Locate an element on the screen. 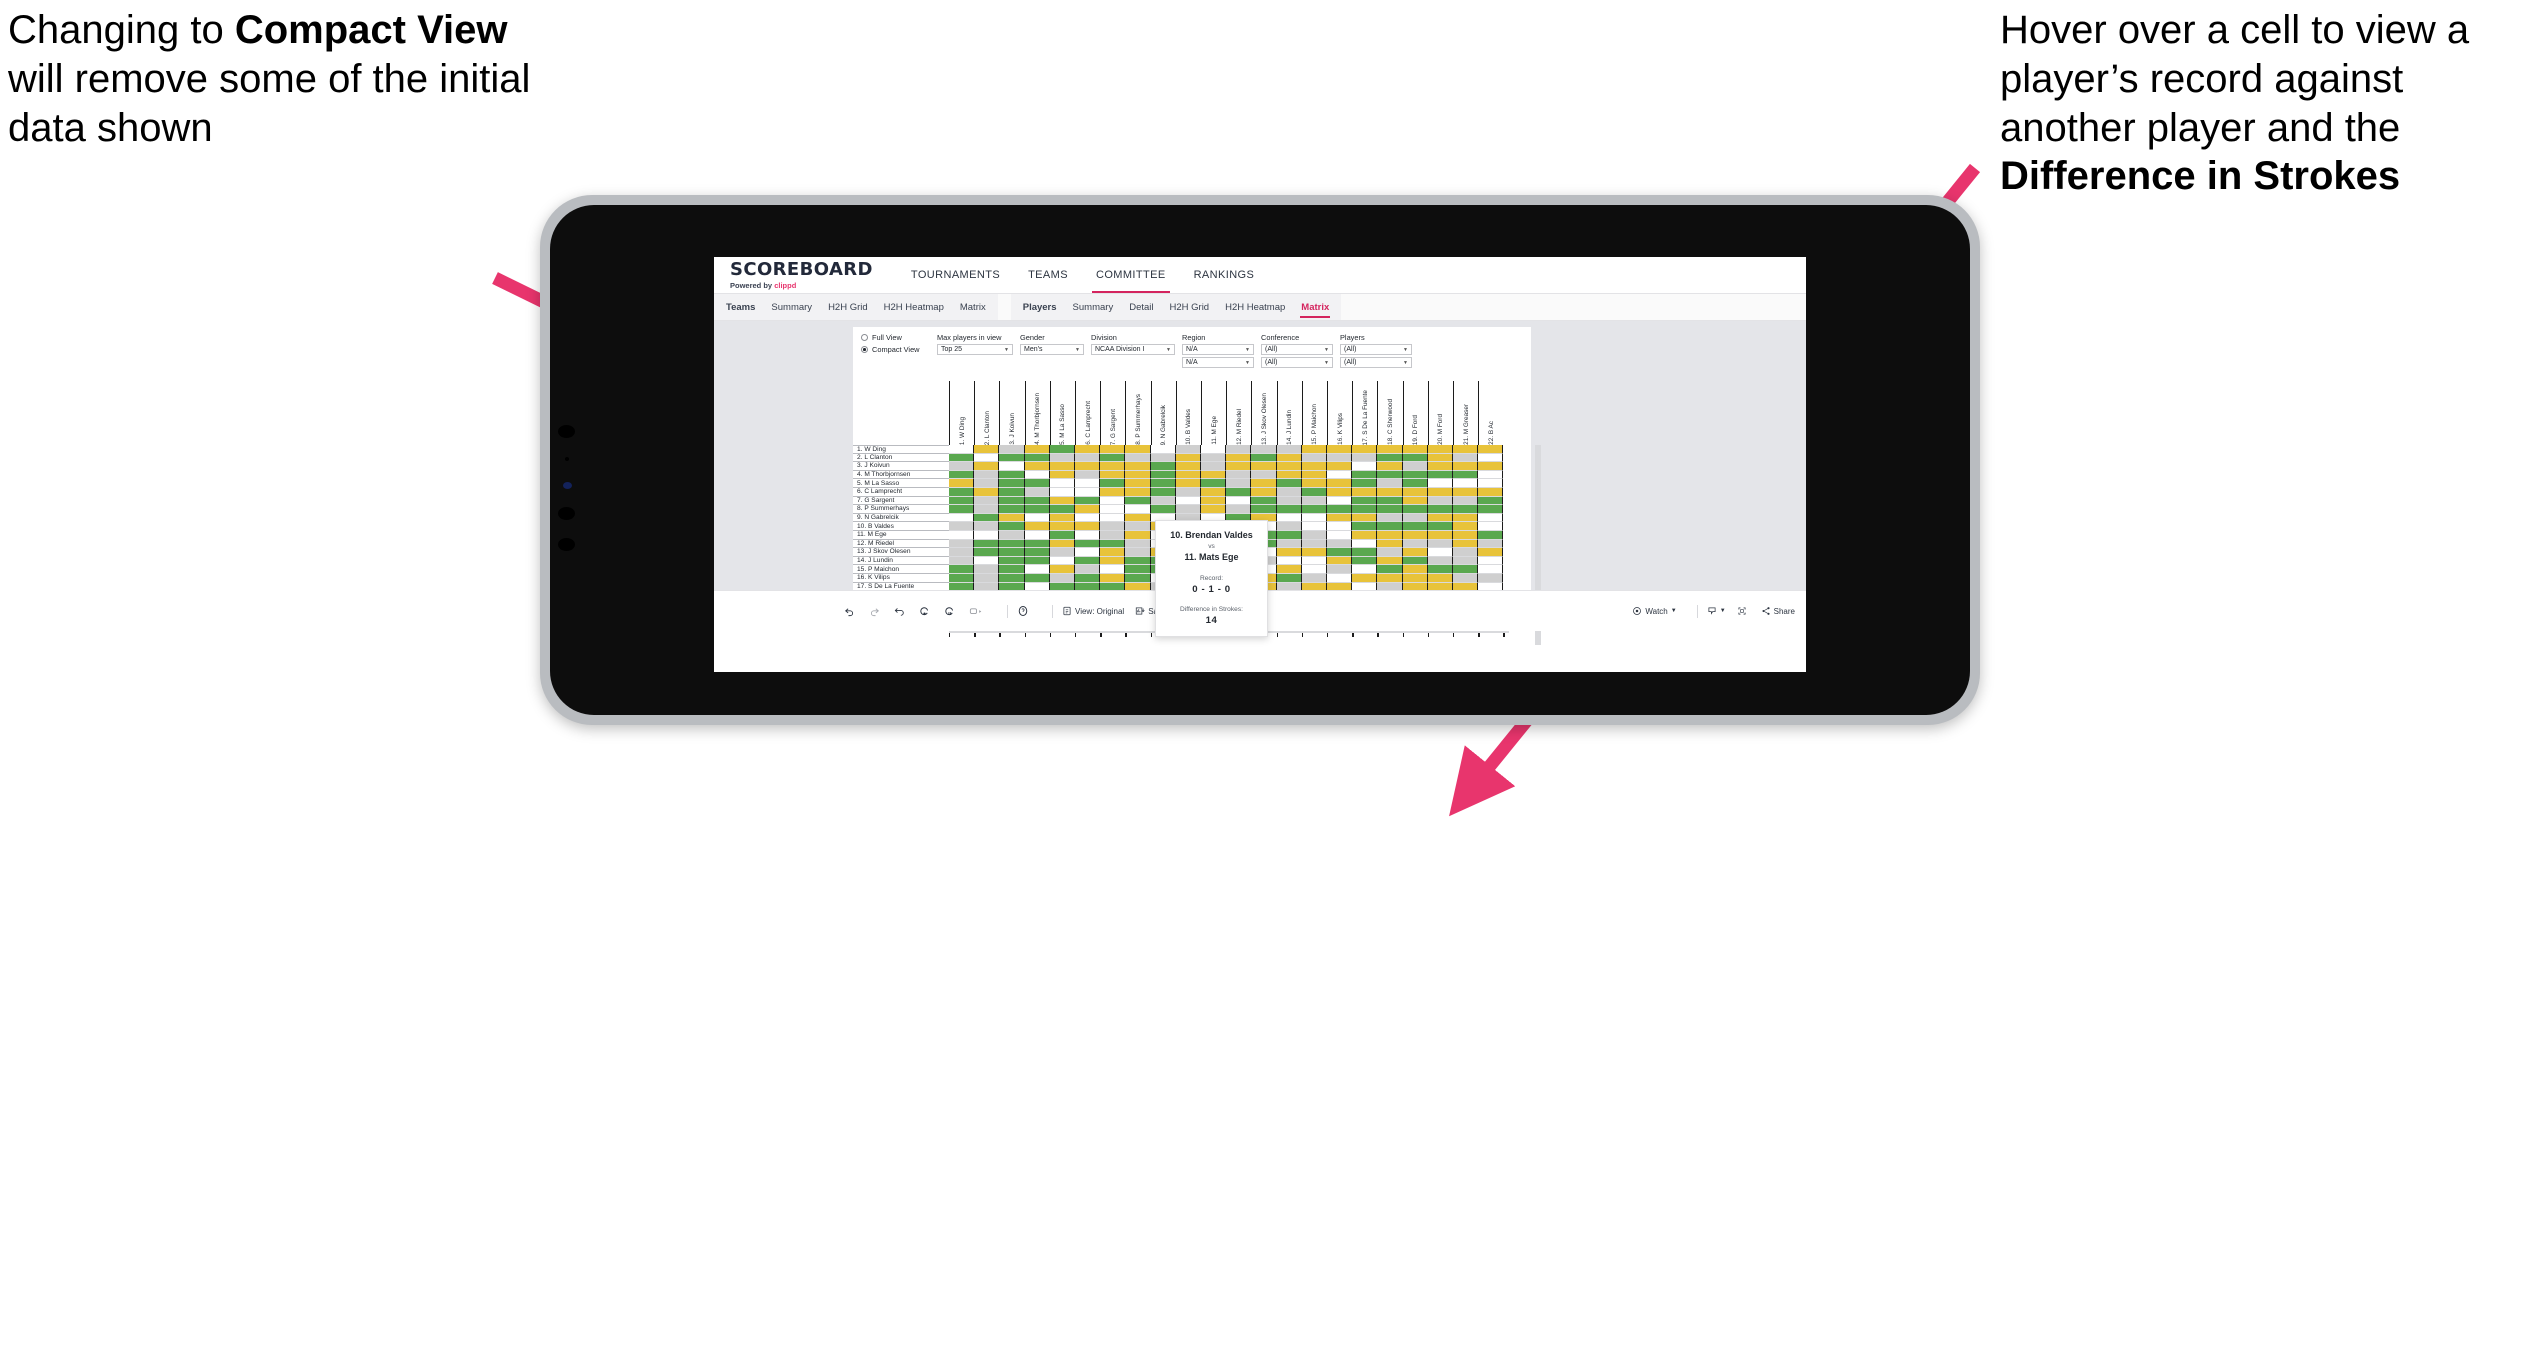 This screenshot has width=2521, height=1356. matrix-col-header: 13. J Skov Olesen is located at coordinates (1263, 413).